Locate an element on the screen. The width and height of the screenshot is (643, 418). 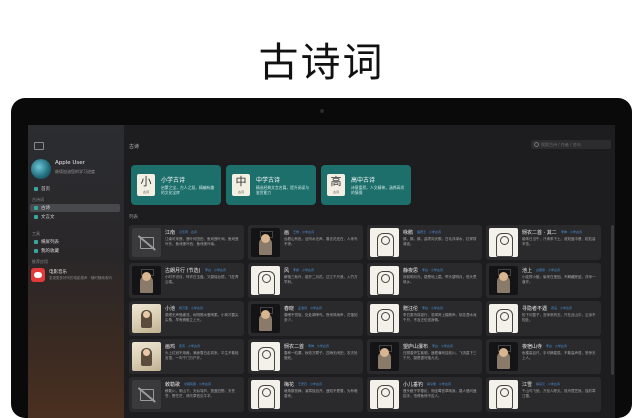
poem-card: 悯农二首 李绅 · 小学古诗 春种一粒粟，秋收万颗子。四海无闲田，农夫犹饿死。 is located at coordinates (305, 356).